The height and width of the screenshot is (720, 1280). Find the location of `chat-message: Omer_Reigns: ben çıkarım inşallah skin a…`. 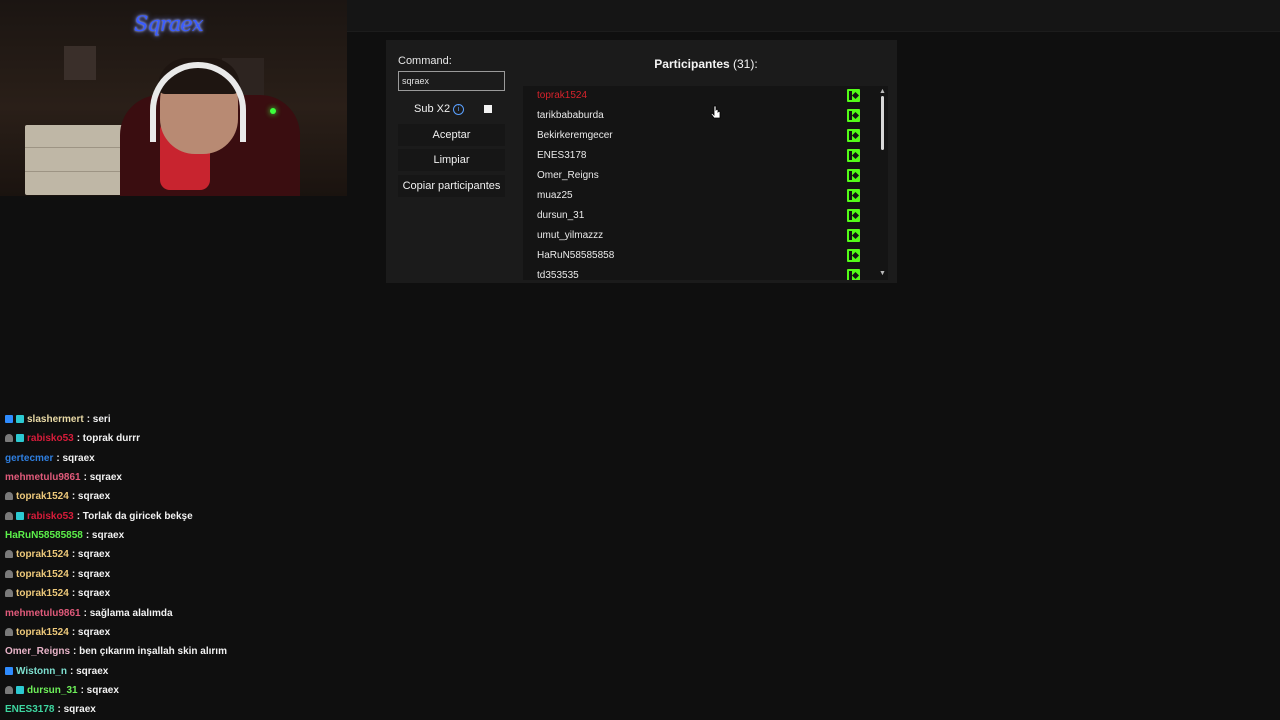

chat-message: Omer_Reigns: ben çıkarım inşallah skin a… is located at coordinates (116, 651).